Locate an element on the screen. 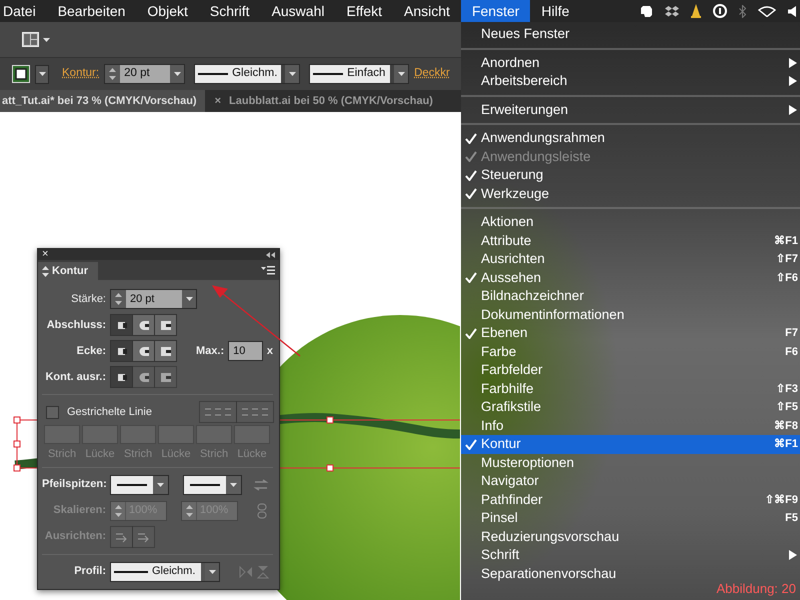 The image size is (800, 600). field-label: Kont. ausr.: is located at coordinates (75, 377).